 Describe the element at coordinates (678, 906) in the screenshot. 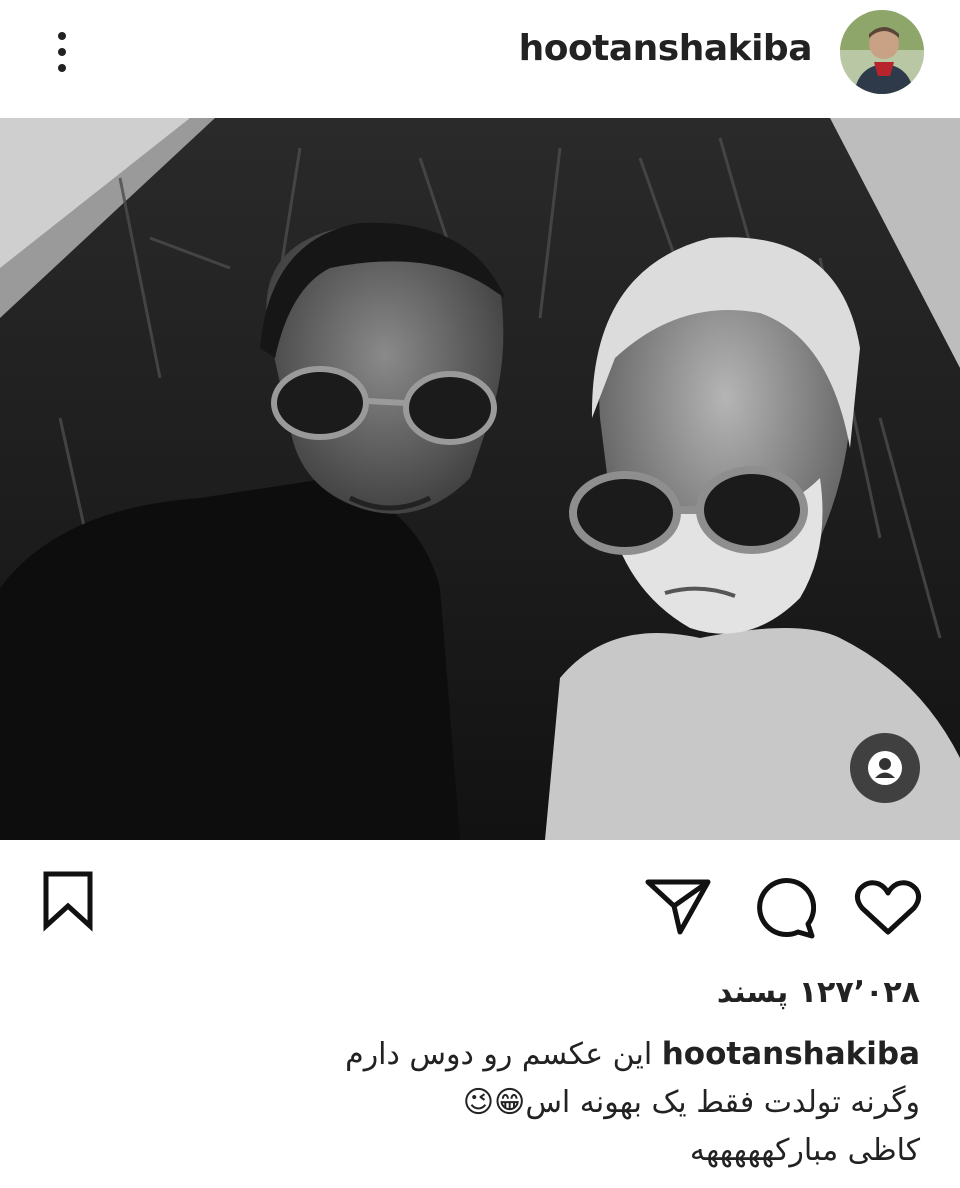

I see `send-icon` at that location.